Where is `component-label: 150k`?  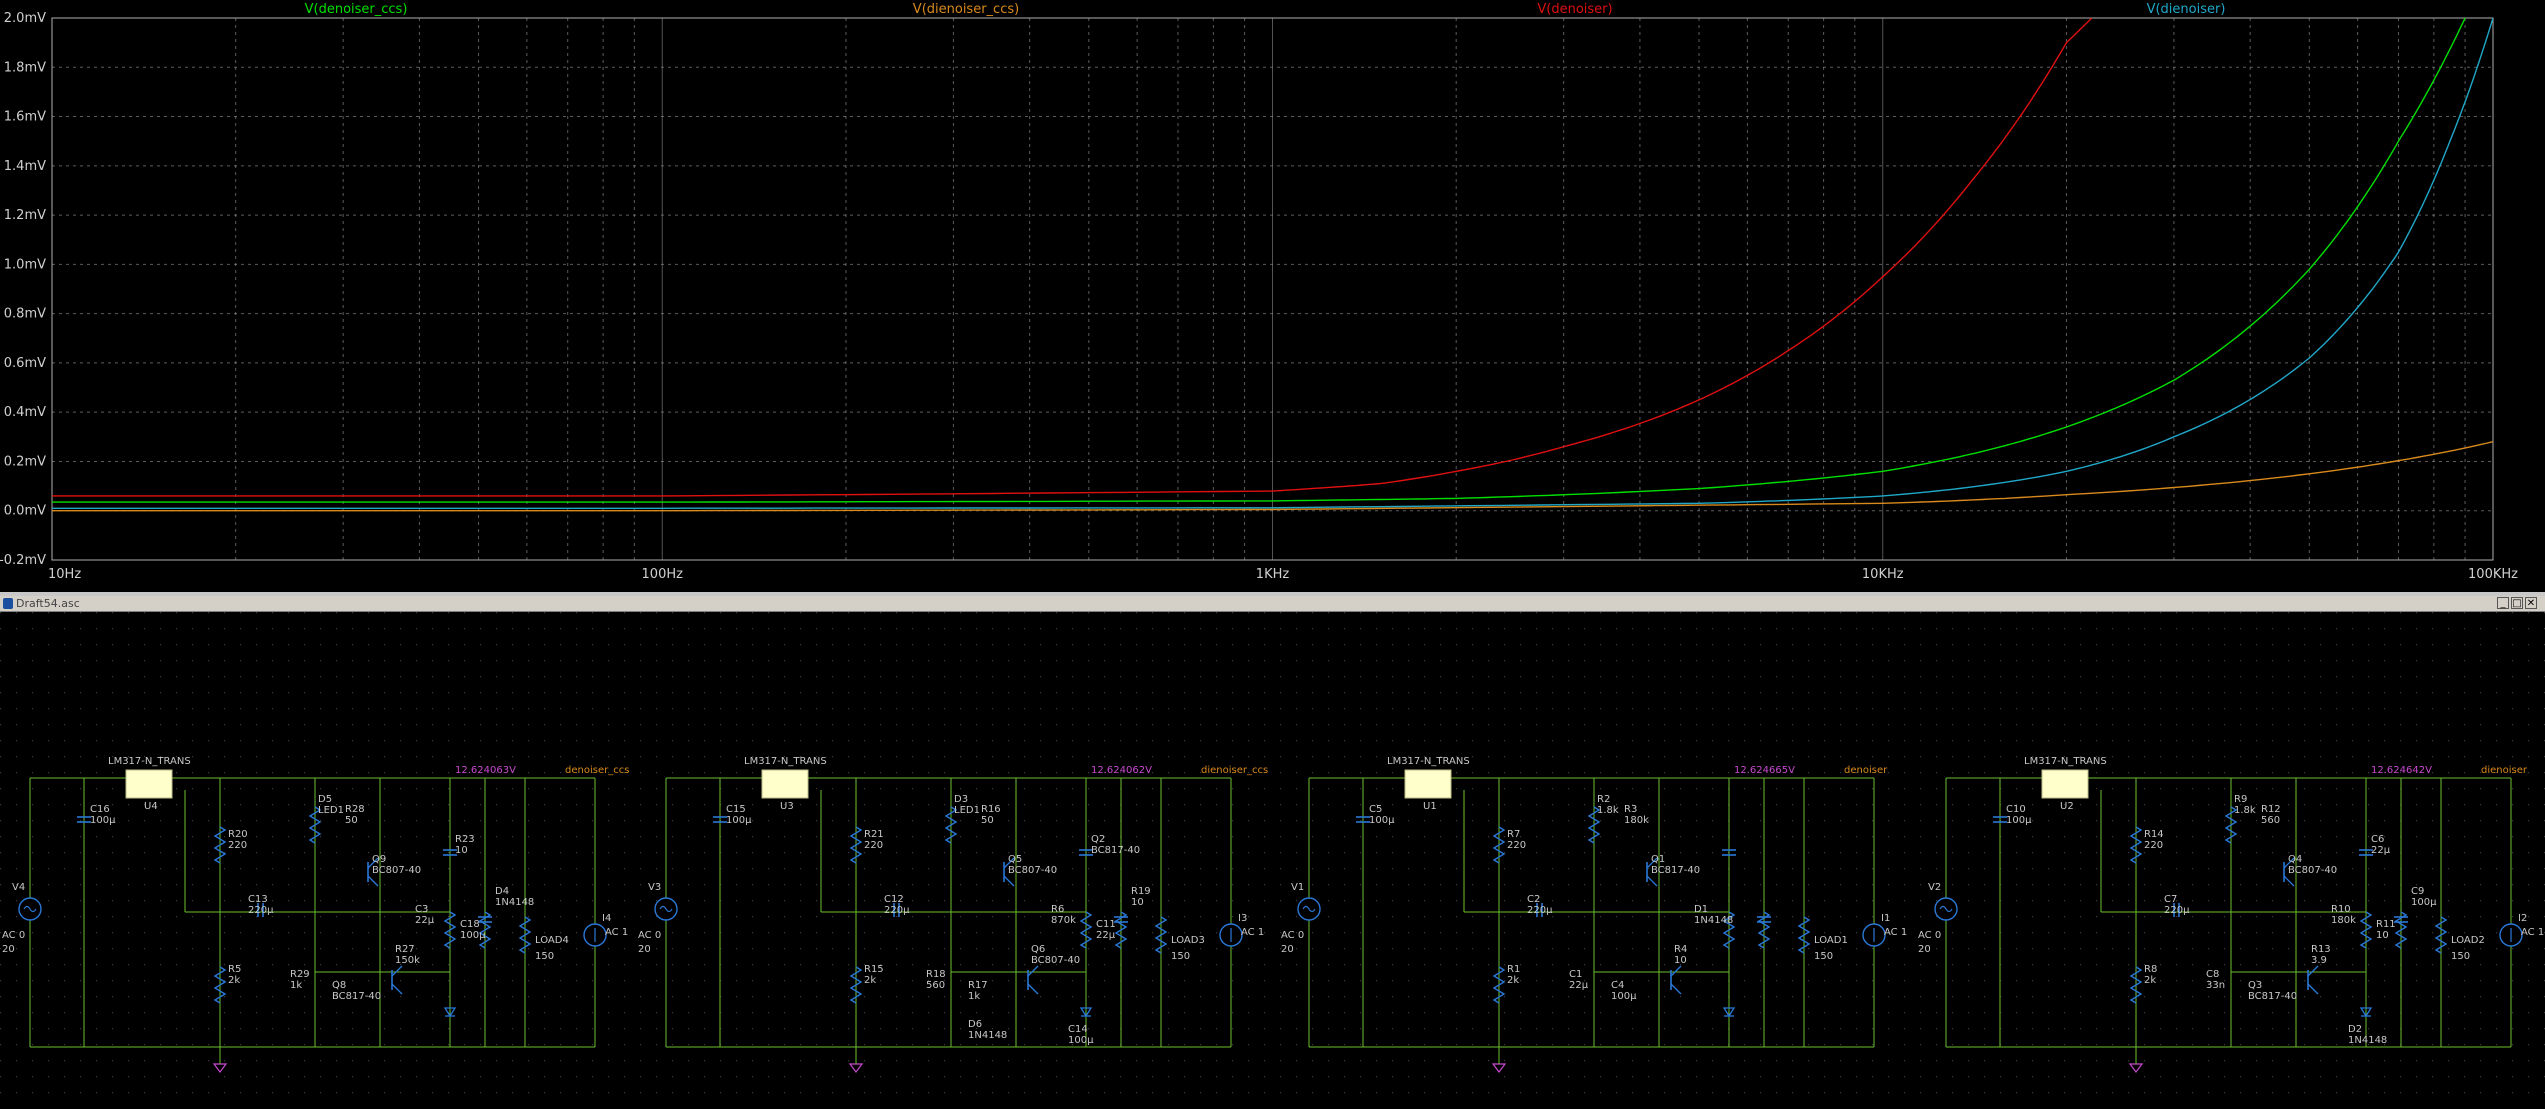 component-label: 150k is located at coordinates (407, 960).